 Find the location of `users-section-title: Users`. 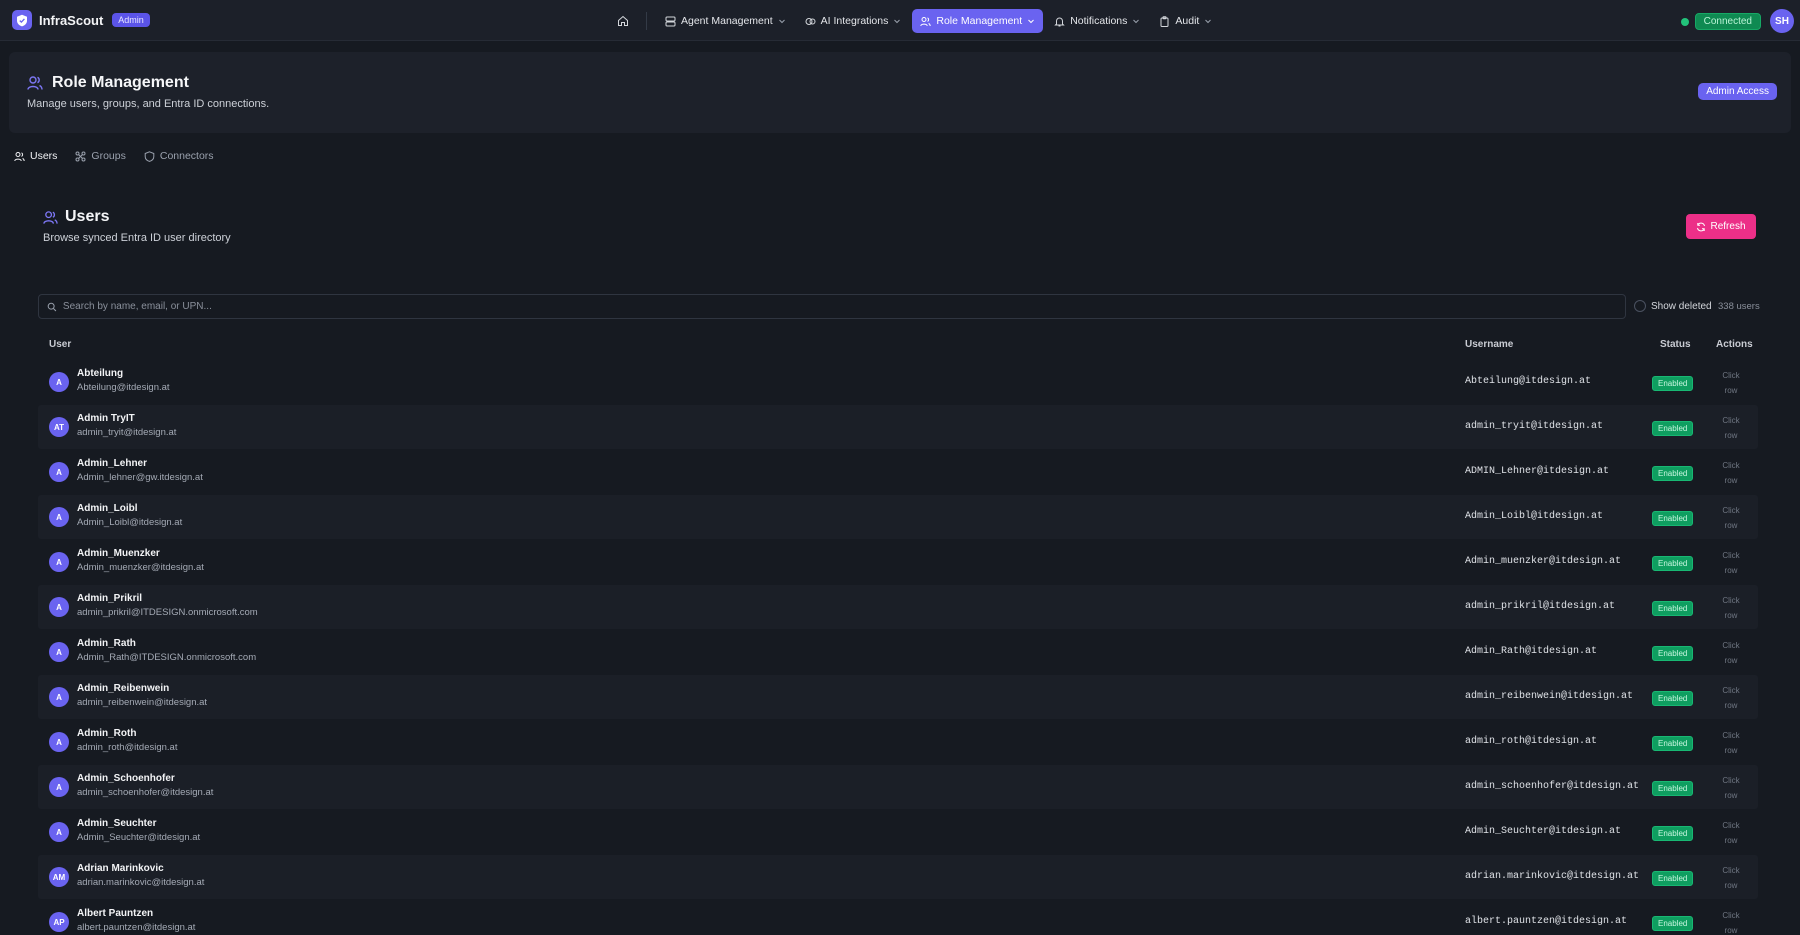

users-section-title: Users is located at coordinates (87, 216).